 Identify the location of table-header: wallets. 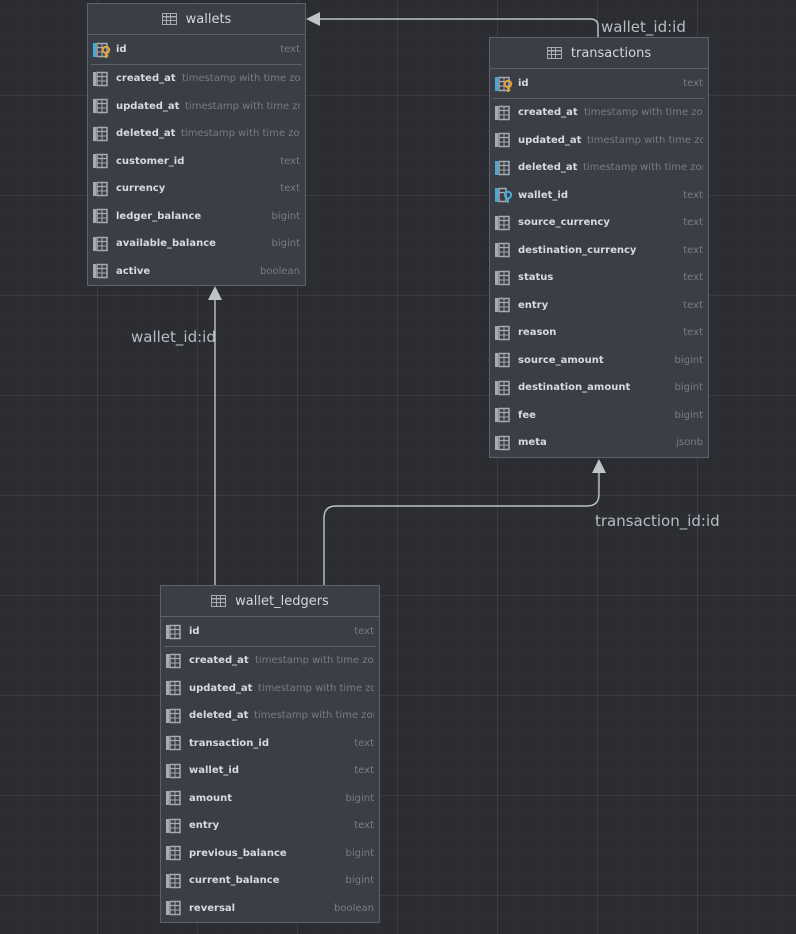
(196, 19).